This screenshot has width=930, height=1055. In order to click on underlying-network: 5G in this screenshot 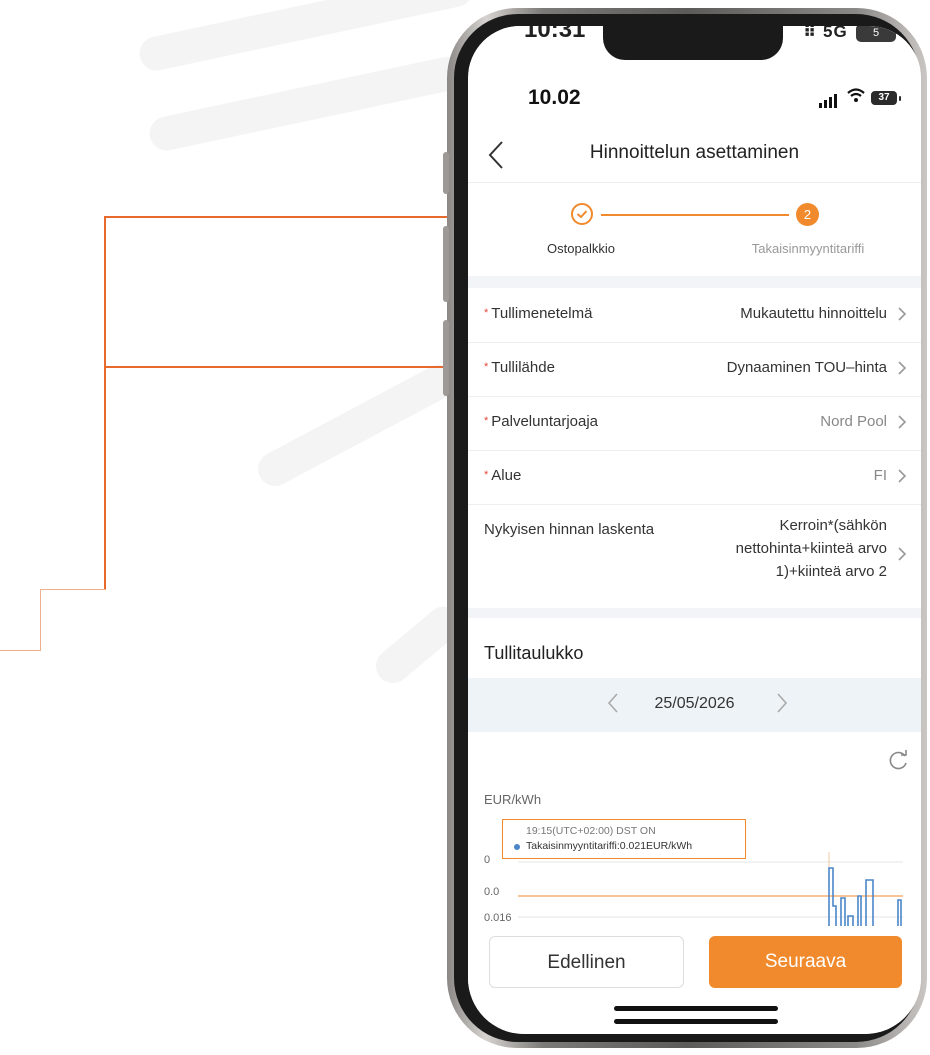, I will do `click(835, 33)`.